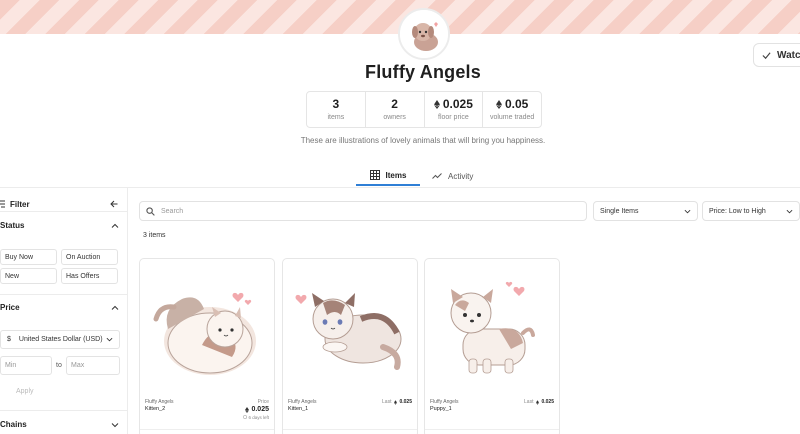  Describe the element at coordinates (619, 211) in the screenshot. I see `item-type-value: Single Items` at that location.